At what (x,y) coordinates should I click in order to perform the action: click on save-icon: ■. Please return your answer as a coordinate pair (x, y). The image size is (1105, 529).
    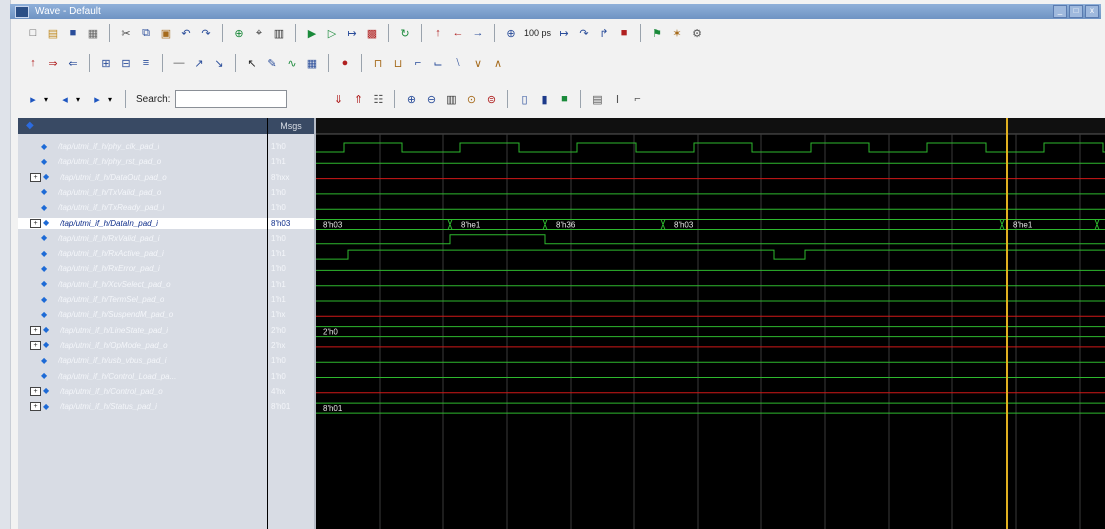
    Looking at the image, I should click on (73, 33).